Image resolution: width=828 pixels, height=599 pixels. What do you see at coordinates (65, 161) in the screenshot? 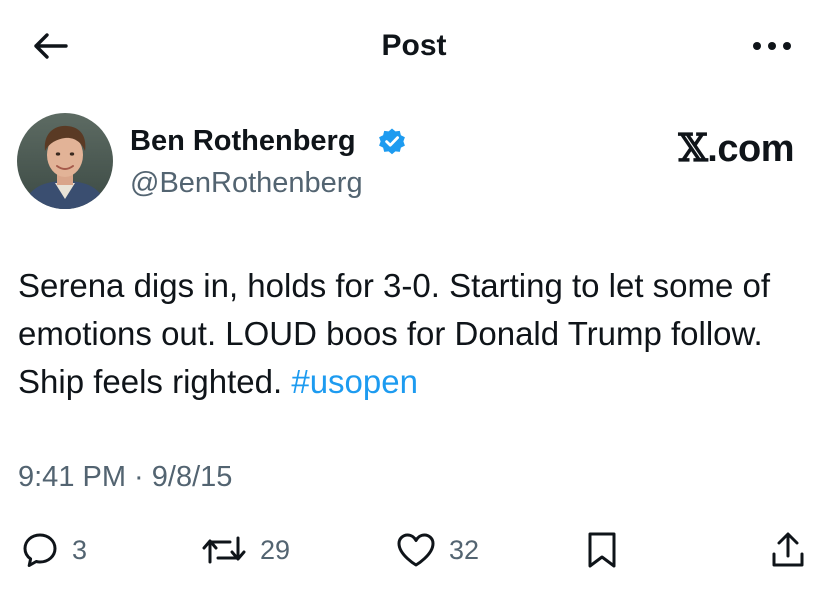
I see `avatar` at bounding box center [65, 161].